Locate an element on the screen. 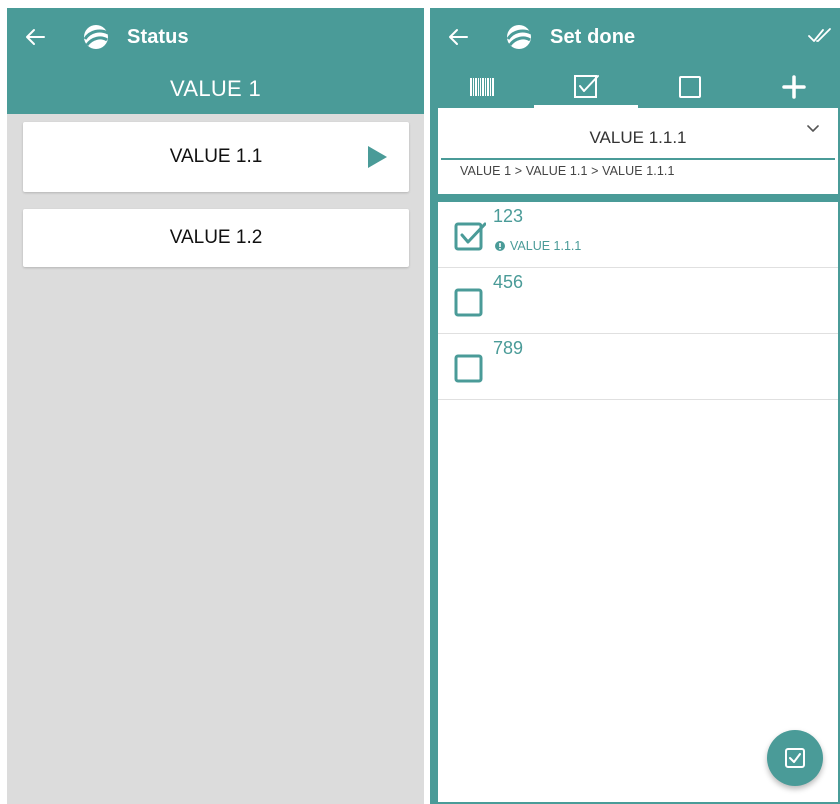  breadcrumb: VALUE 1 > VALUE 1.1 > VALUE 1.1.1 is located at coordinates (567, 171).